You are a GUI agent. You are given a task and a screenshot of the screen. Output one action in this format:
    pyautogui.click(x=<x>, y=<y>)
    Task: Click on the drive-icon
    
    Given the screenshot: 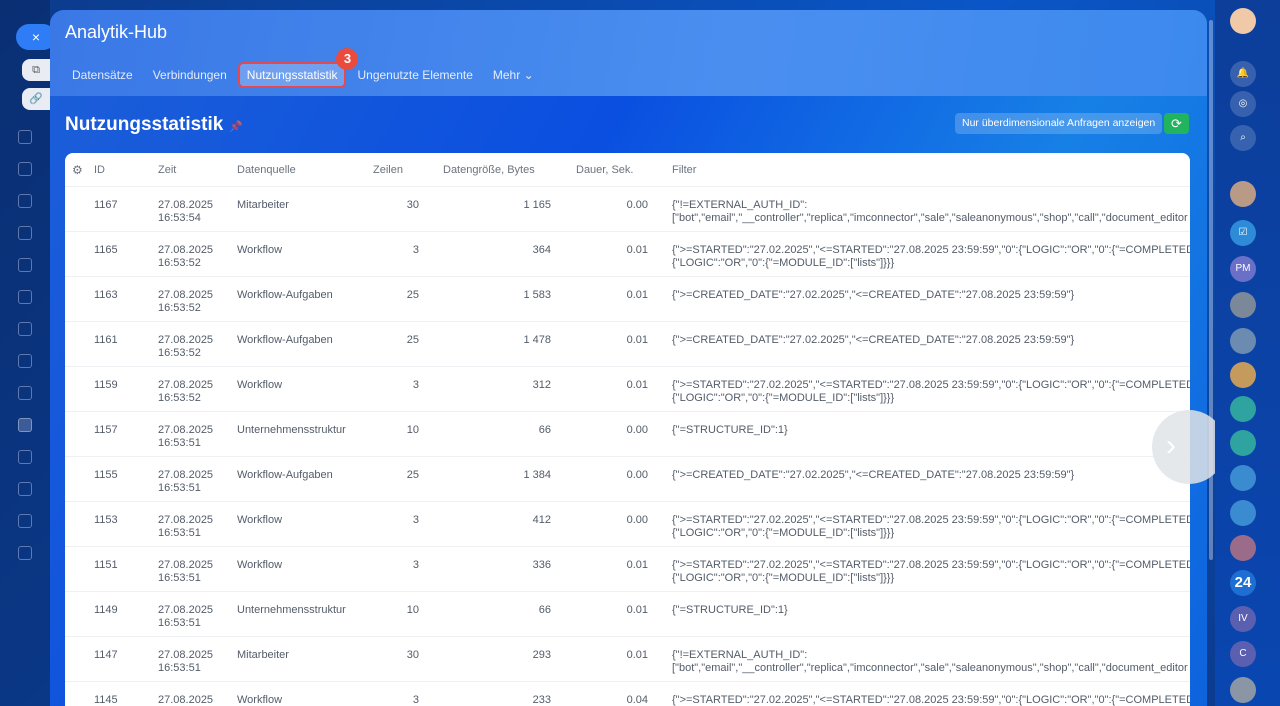 What is the action you would take?
    pyautogui.click(x=25, y=233)
    